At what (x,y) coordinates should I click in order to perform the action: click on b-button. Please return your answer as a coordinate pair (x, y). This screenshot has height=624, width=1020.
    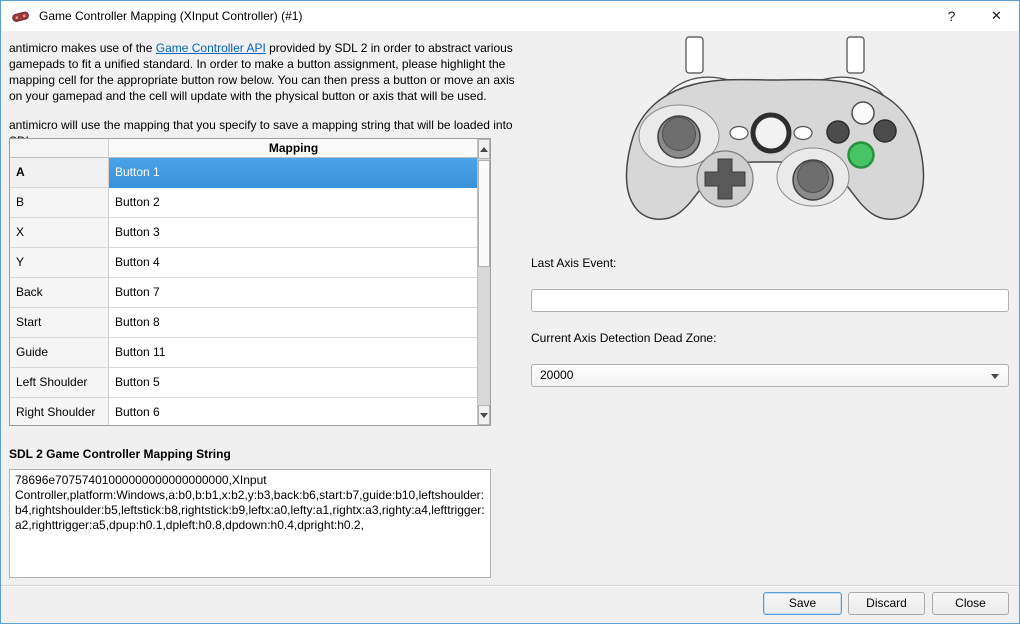
    Looking at the image, I should click on (885, 131).